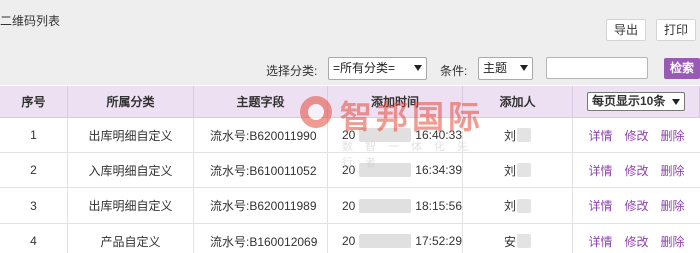 This screenshot has height=253, width=700. I want to click on row-adder: 安, so click(518, 238).